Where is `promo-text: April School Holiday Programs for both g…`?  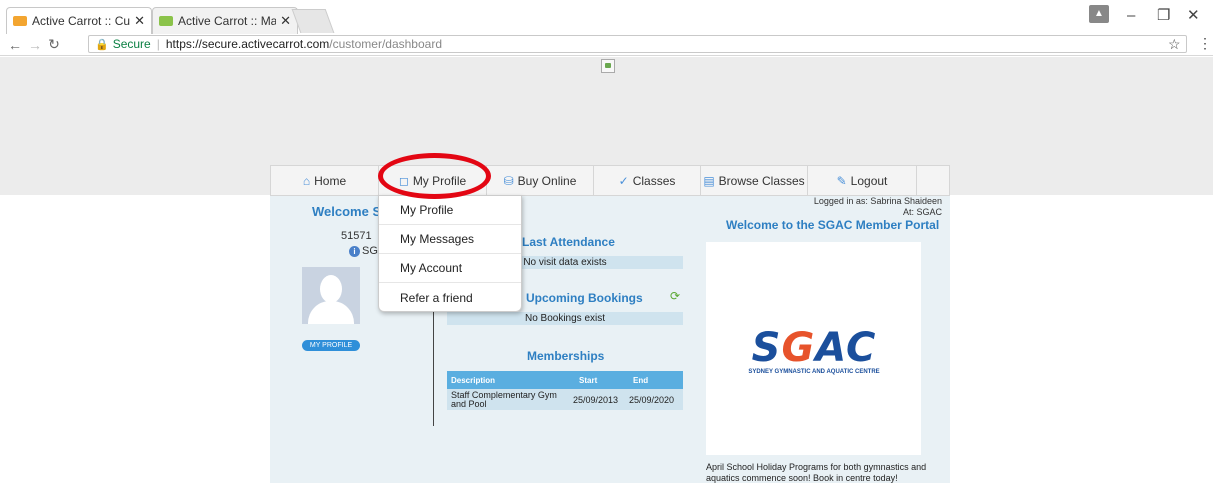 promo-text: April School Holiday Programs for both g… is located at coordinates (816, 472).